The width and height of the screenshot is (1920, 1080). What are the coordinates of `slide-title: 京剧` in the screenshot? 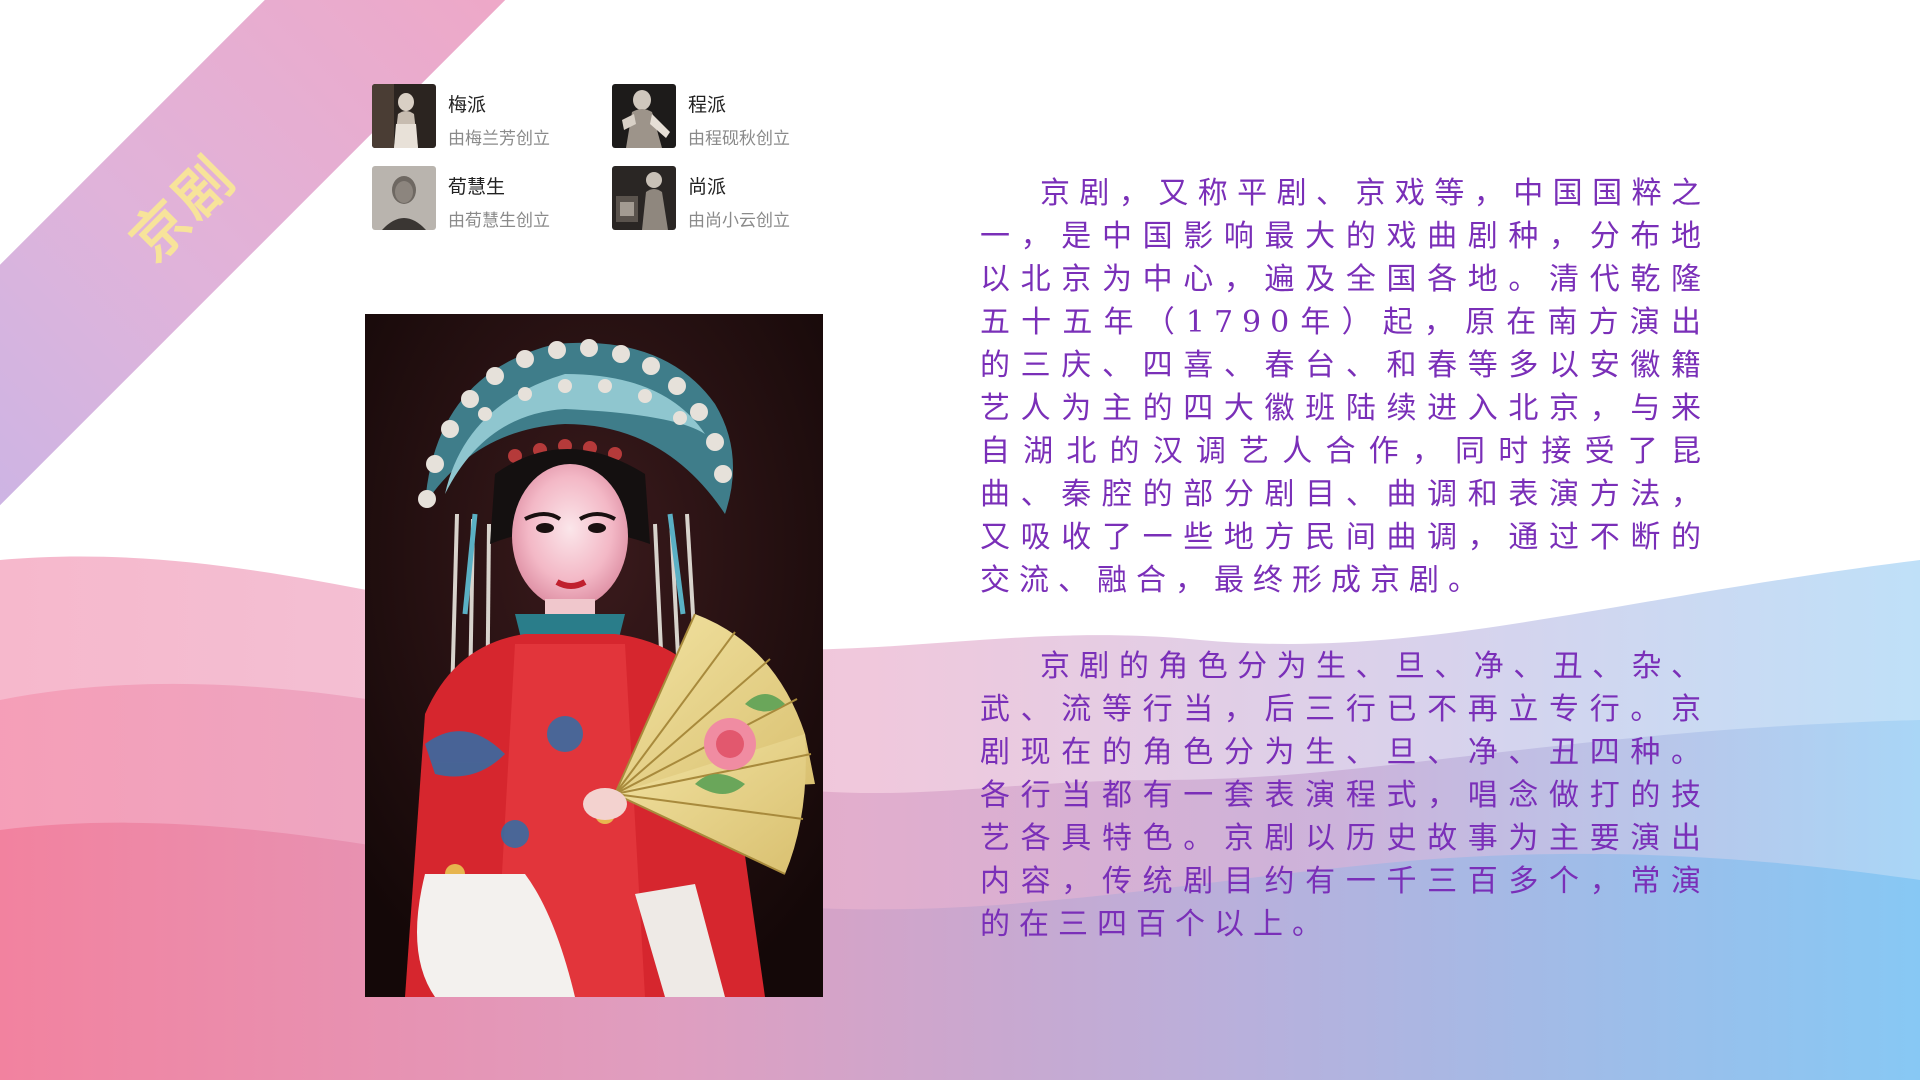 It's located at (183, 208).